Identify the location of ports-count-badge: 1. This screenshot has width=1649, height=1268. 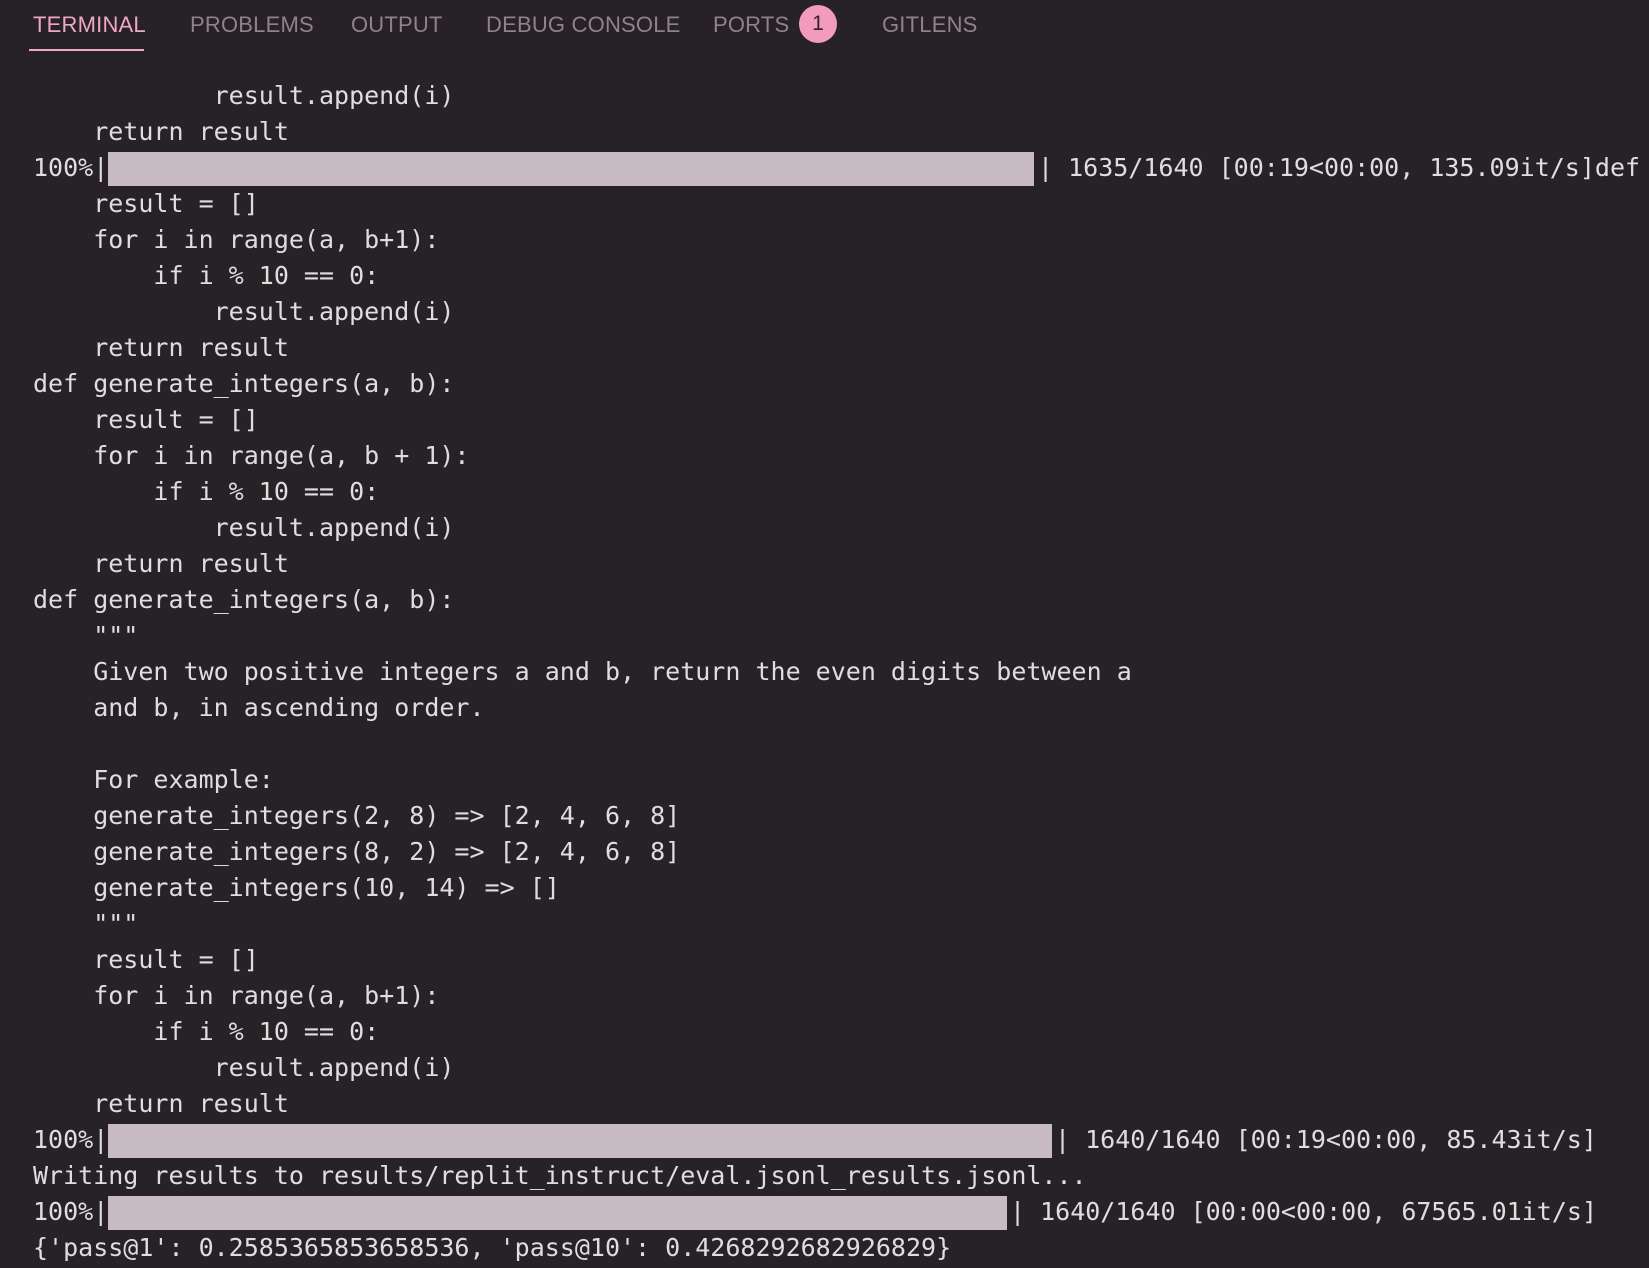
(818, 24).